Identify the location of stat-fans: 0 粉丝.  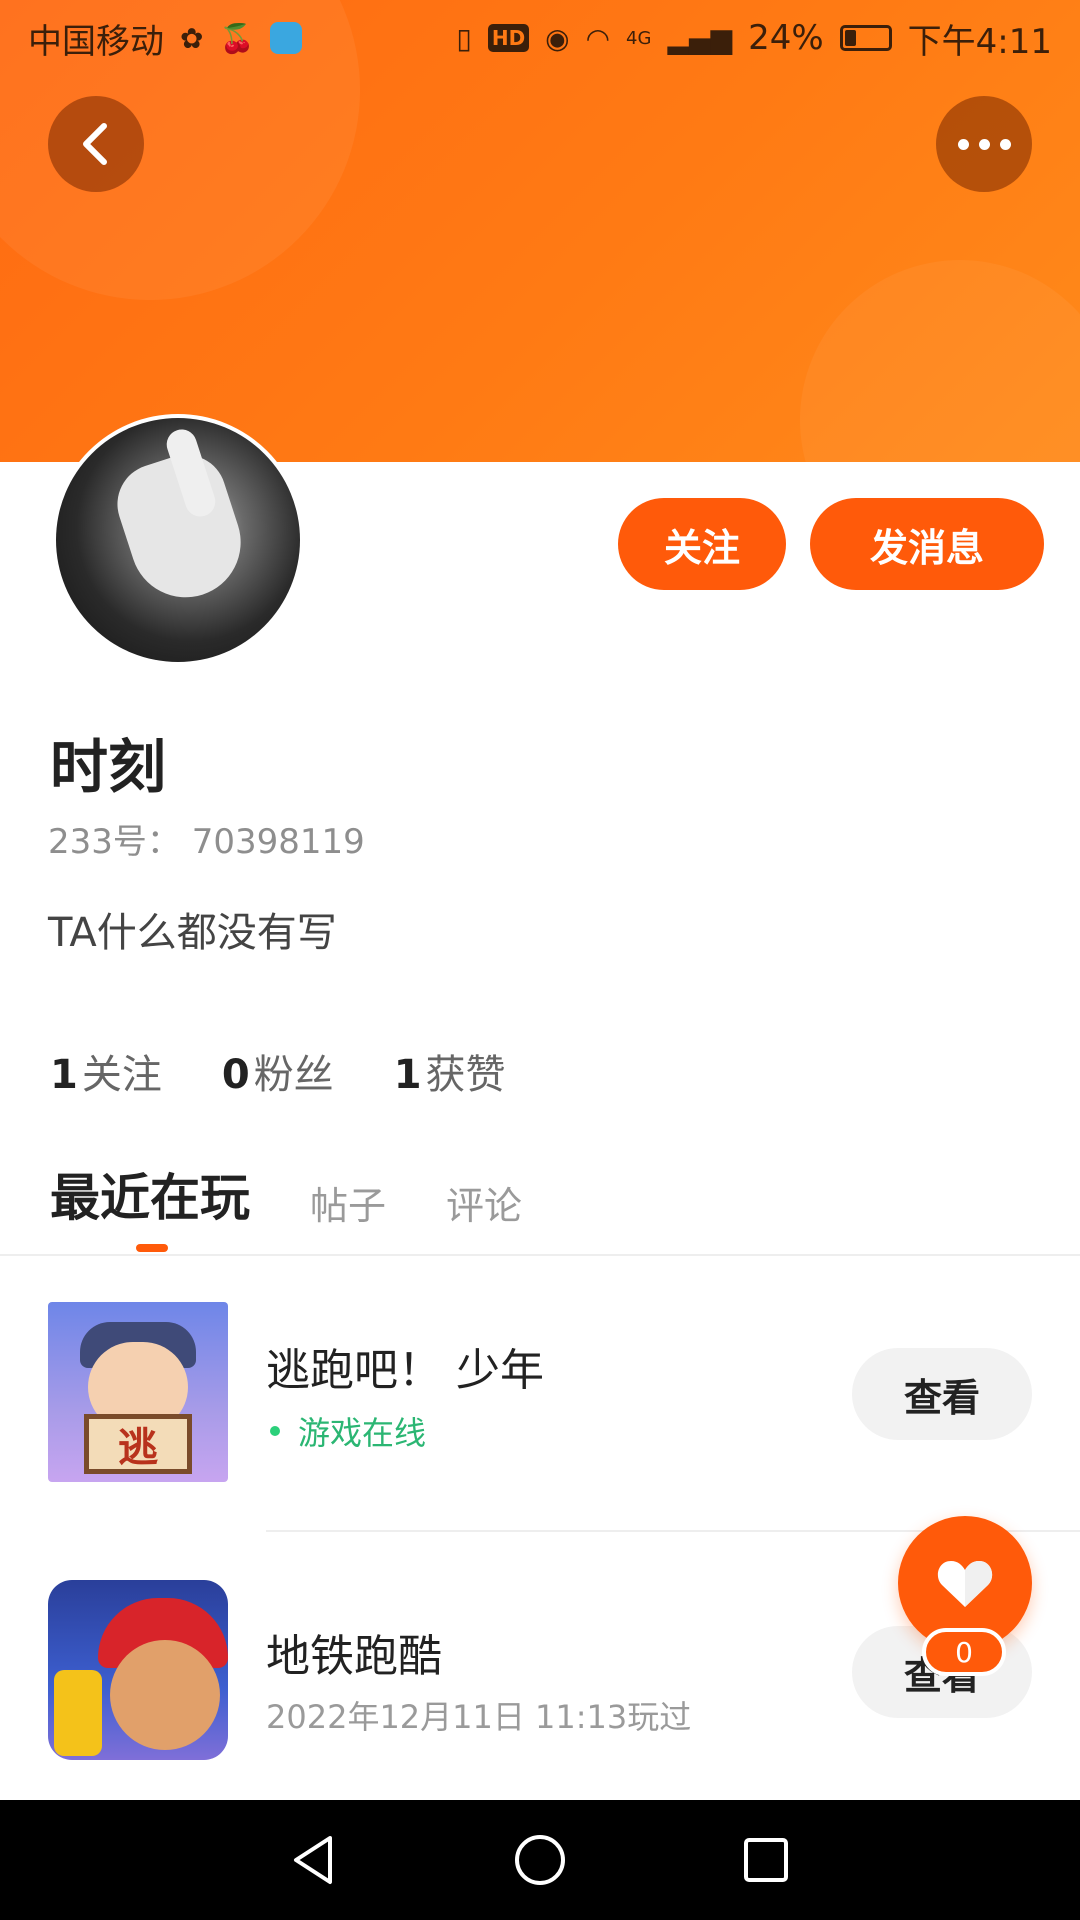
(278, 1071).